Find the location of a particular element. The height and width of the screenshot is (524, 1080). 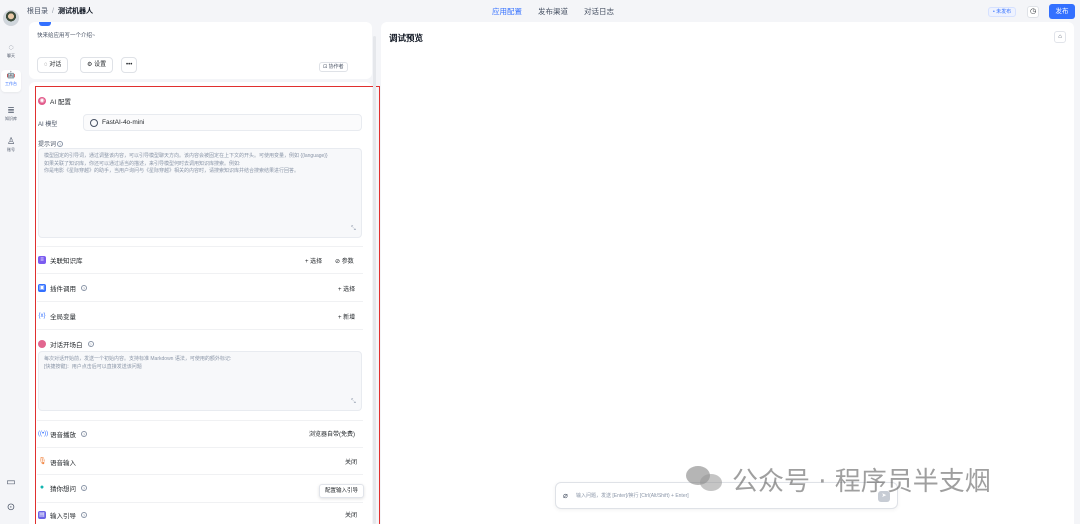

opener-label: 对话开场白 is located at coordinates (66, 345).